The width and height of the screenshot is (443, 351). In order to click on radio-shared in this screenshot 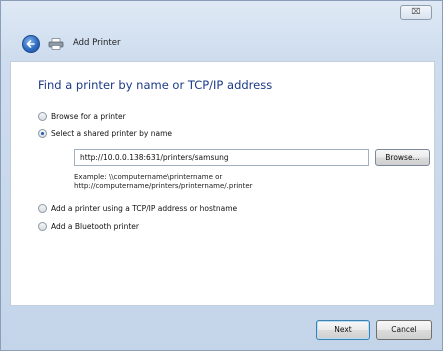, I will do `click(42, 133)`.